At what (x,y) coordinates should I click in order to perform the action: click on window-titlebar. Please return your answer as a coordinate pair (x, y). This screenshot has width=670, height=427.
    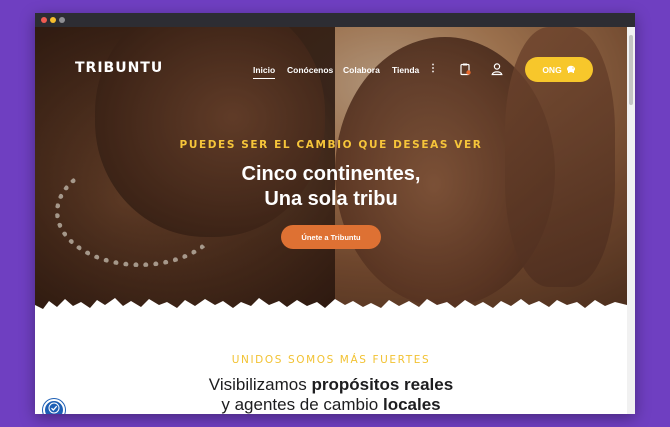
    Looking at the image, I should click on (335, 20).